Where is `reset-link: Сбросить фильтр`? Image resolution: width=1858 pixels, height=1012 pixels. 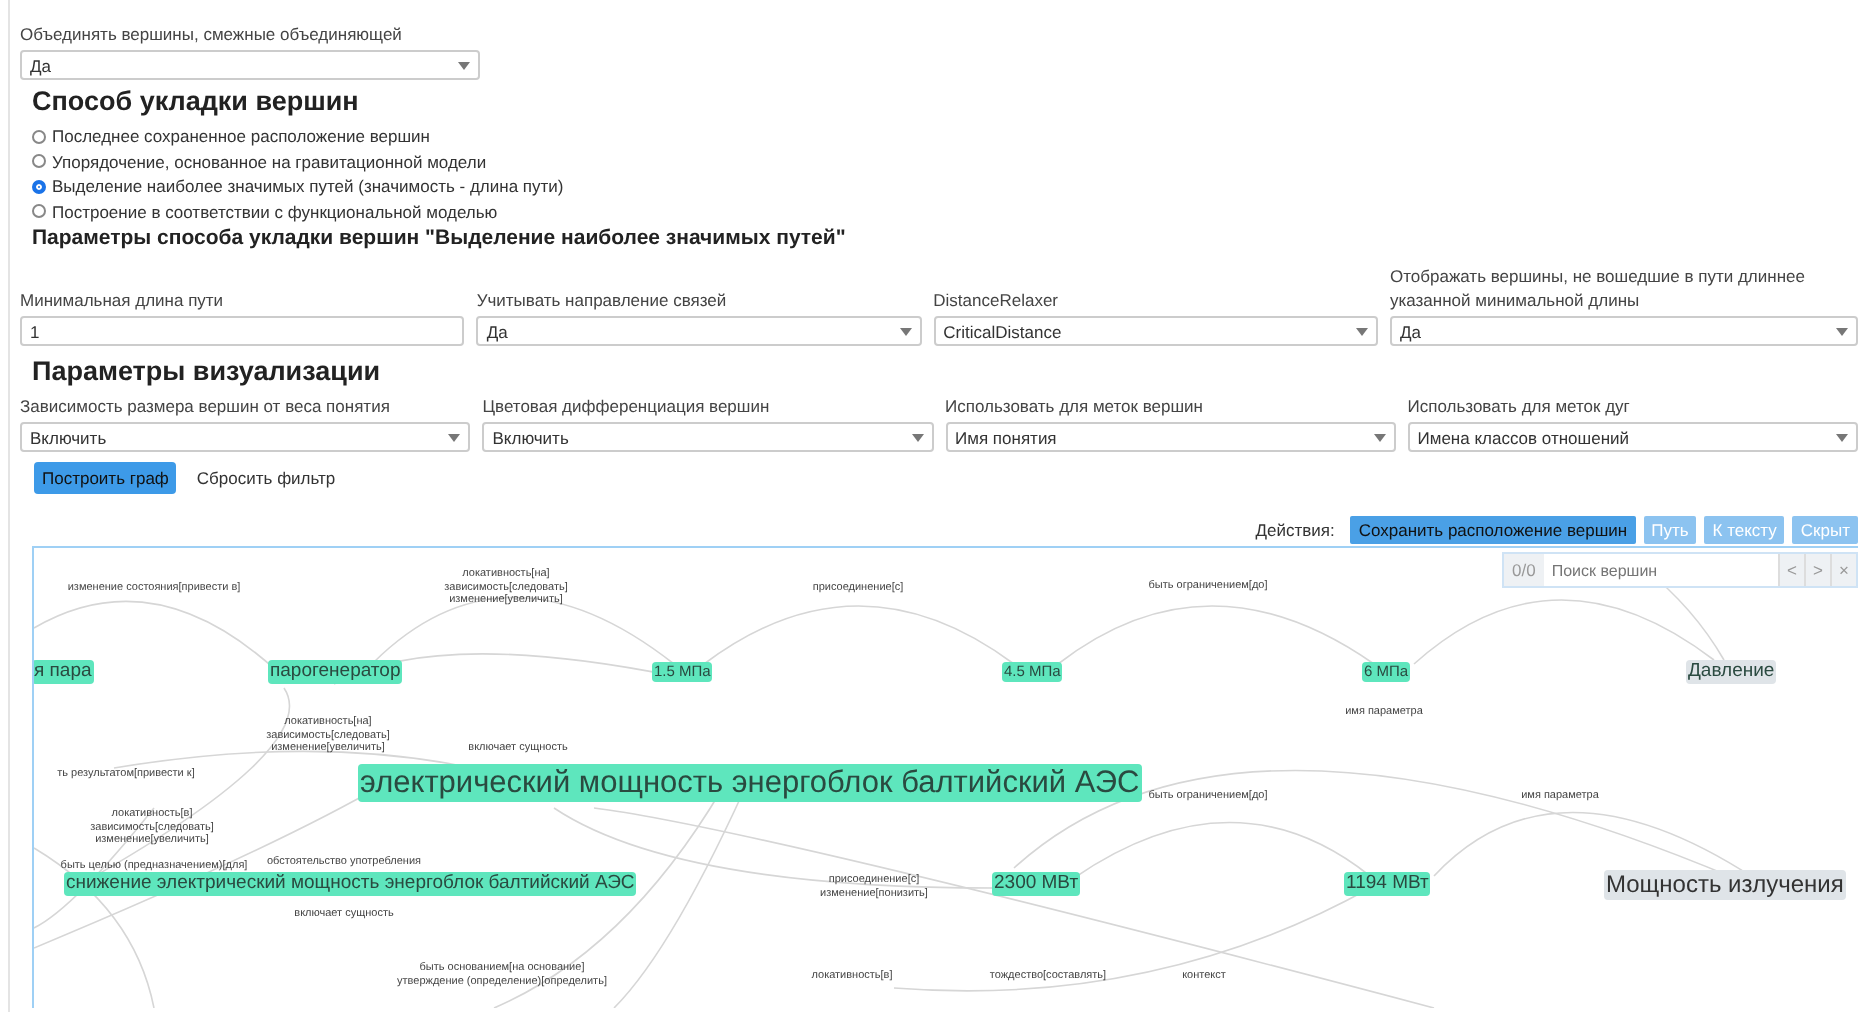
reset-link: Сбросить фильтр is located at coordinates (266, 478).